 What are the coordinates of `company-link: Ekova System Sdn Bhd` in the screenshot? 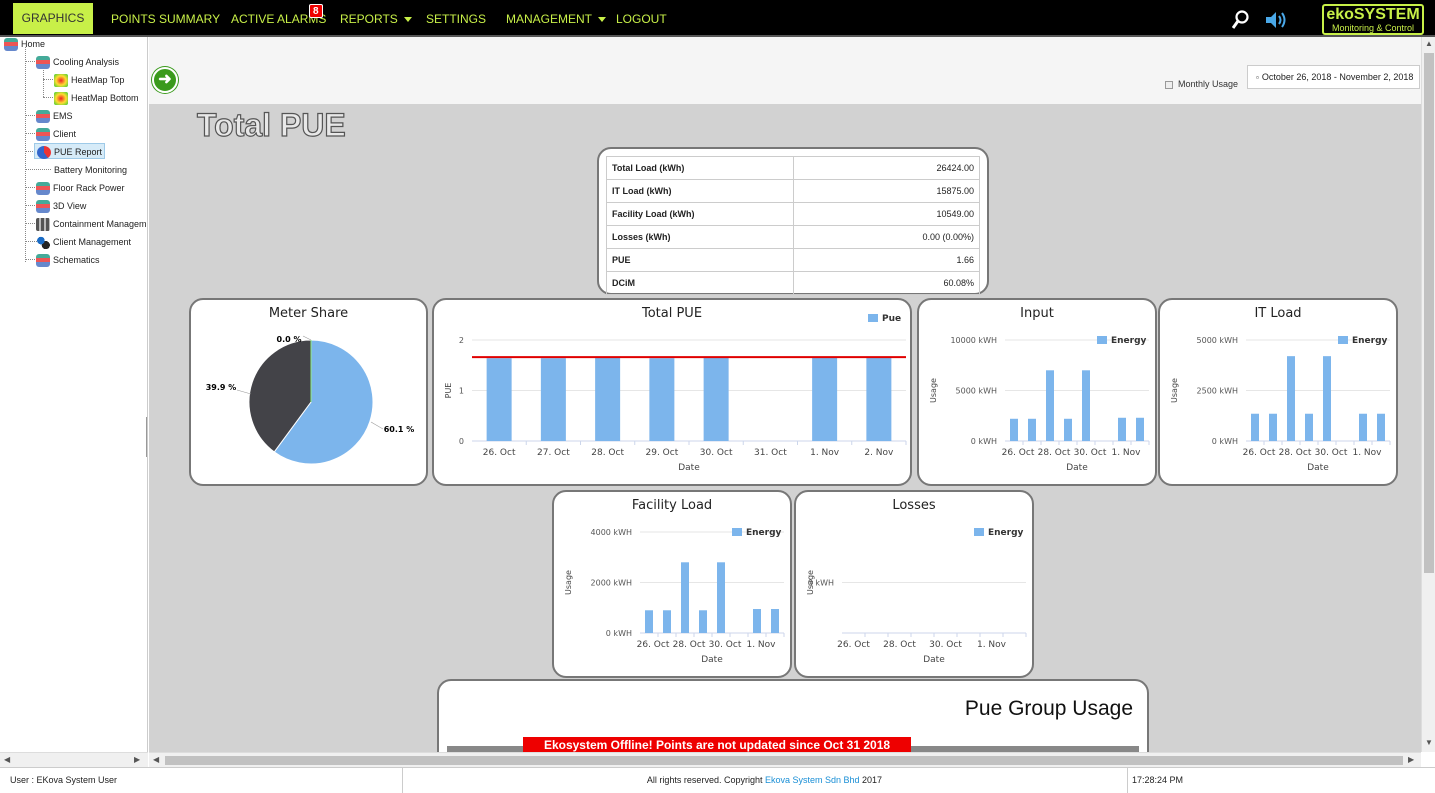 It's located at (812, 780).